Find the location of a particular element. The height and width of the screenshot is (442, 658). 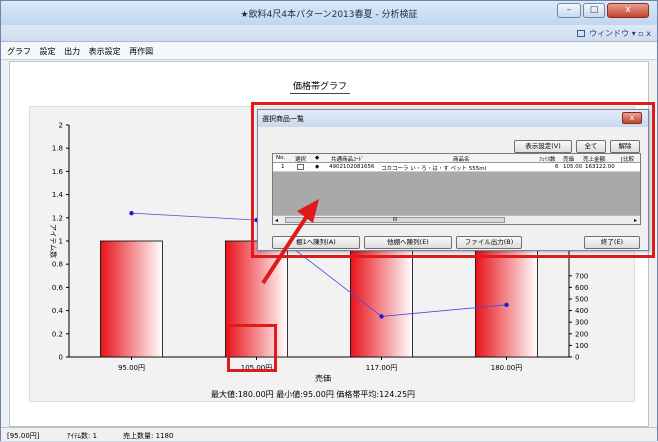

y-axis-title-left: アイテム数 is located at coordinates (53, 241).